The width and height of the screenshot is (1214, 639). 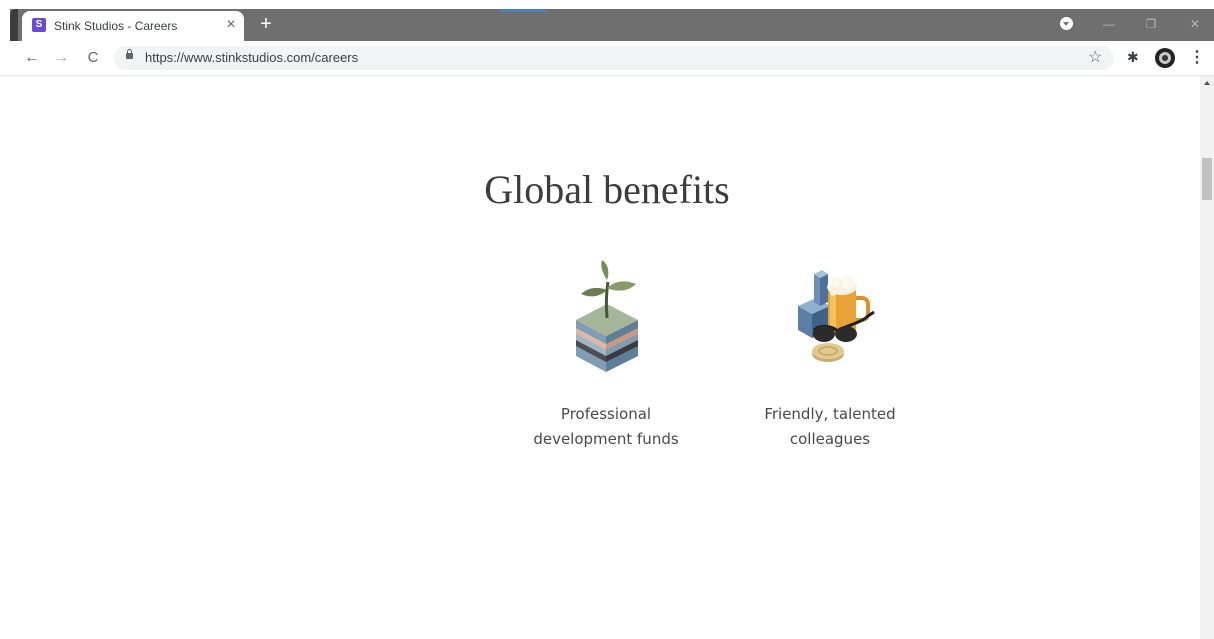 I want to click on benefit-label: Professional development funds, so click(x=606, y=427).